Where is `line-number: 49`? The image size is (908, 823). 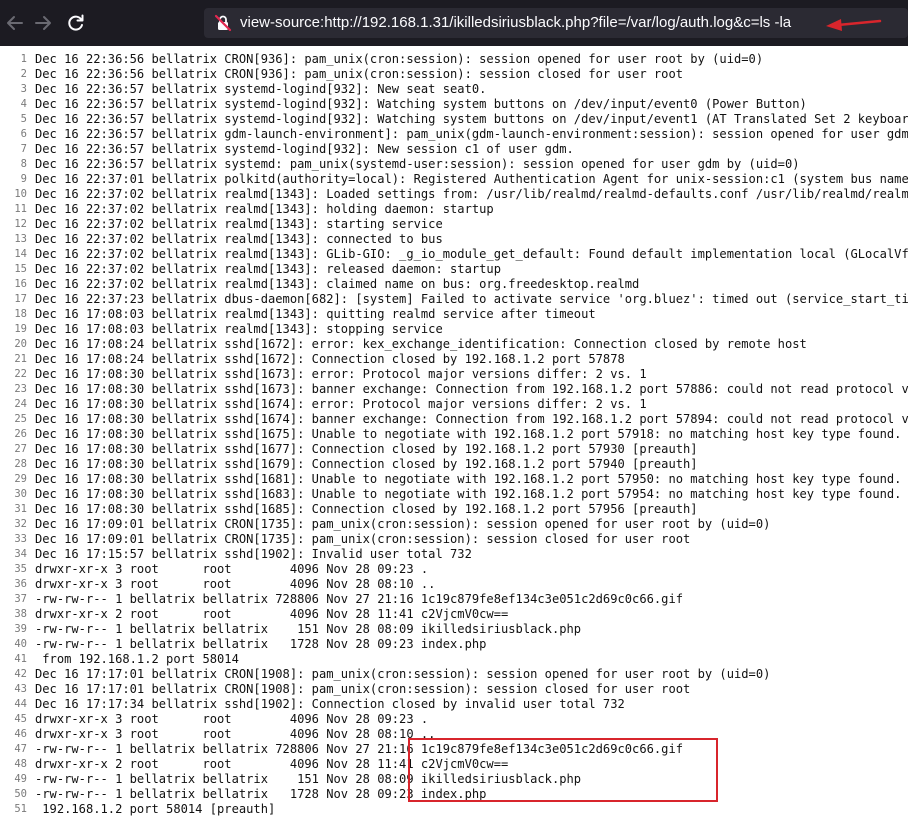
line-number: 49 is located at coordinates (20, 779).